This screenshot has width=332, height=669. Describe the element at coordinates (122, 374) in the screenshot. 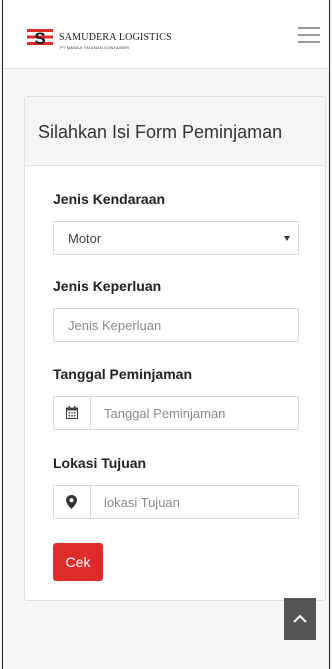

I see `tanggal-peminjaman-label: Tanggal Peminjaman` at that location.